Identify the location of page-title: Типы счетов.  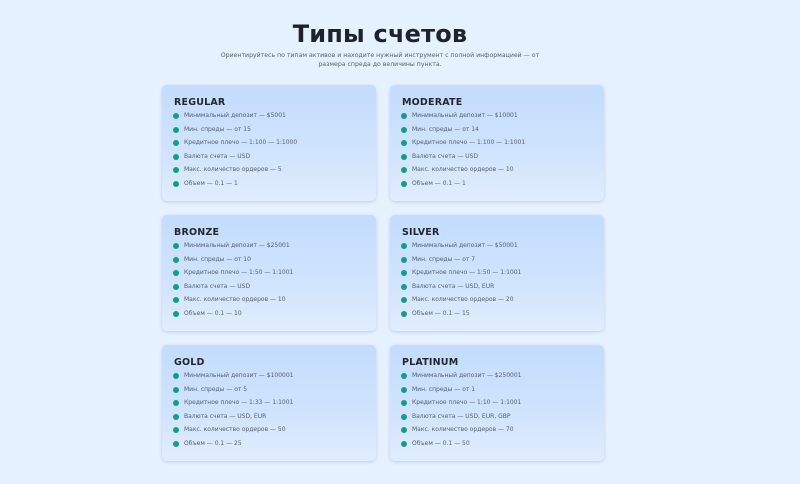
(380, 34).